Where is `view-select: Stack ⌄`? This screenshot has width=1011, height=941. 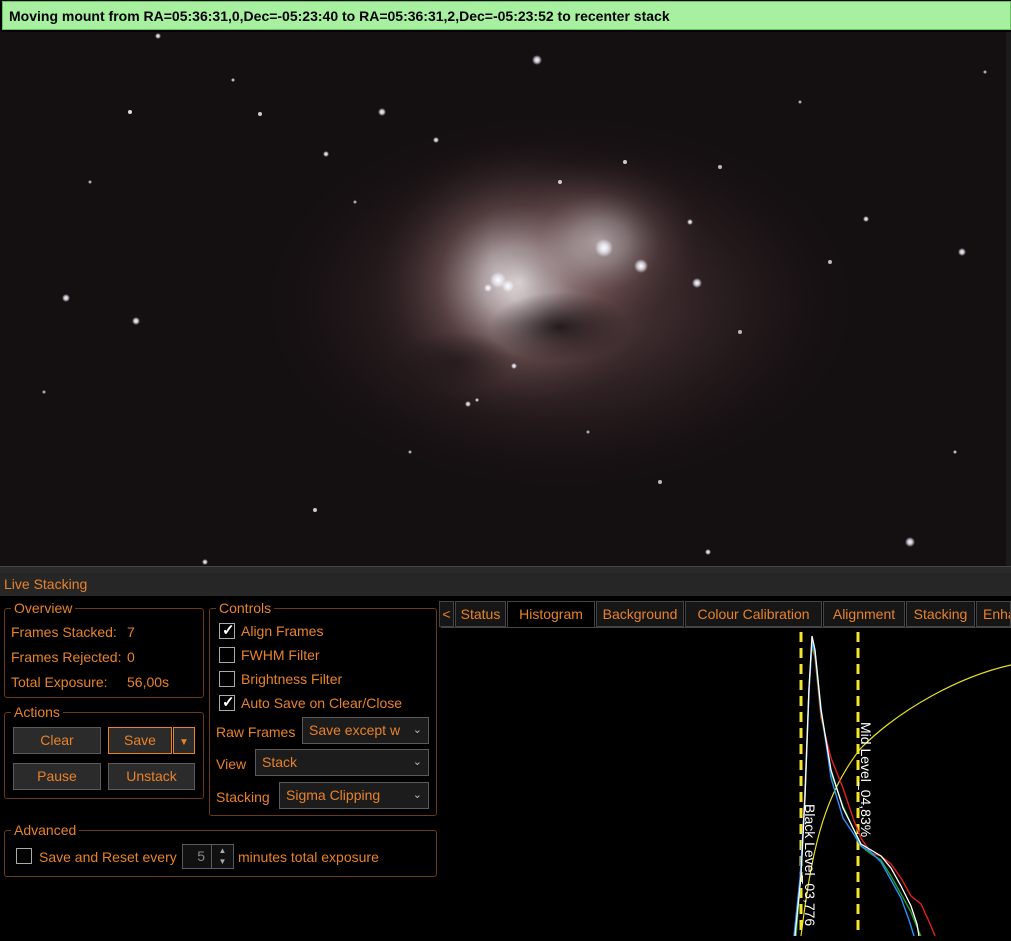
view-select: Stack ⌄ is located at coordinates (342, 762).